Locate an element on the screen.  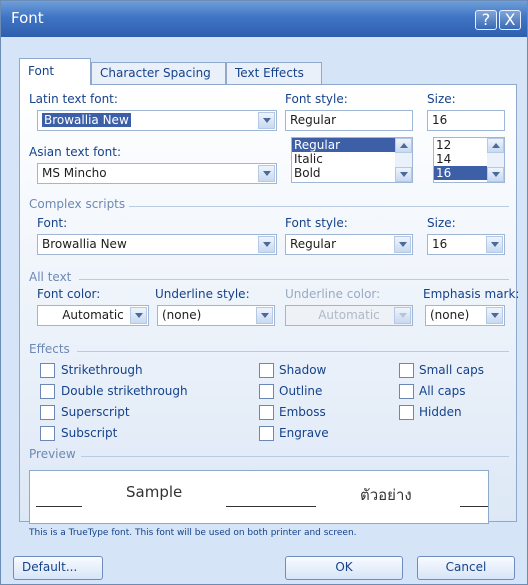
asian-font-value: MS Mincho is located at coordinates (74, 173).